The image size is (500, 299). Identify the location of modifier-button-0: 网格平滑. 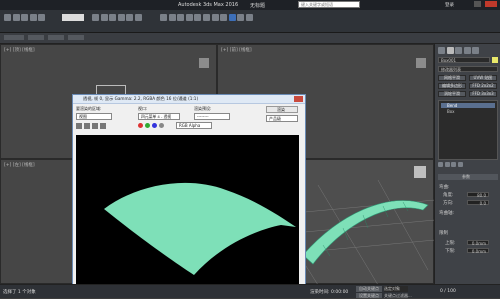
(452, 78).